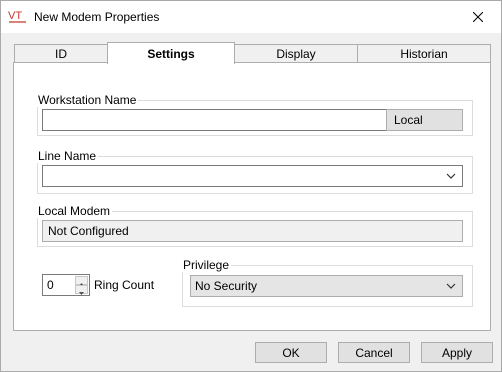 The height and width of the screenshot is (372, 502). I want to click on privilege-label: Privilege, so click(206, 265).